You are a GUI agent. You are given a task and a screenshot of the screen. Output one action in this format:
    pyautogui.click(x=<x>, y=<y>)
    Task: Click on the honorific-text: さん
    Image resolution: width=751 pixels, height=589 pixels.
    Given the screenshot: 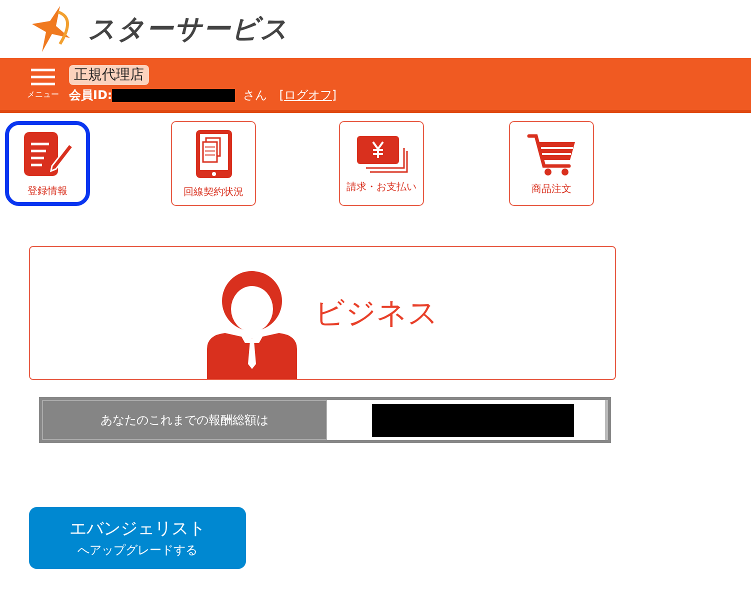 What is the action you would take?
    pyautogui.click(x=255, y=95)
    